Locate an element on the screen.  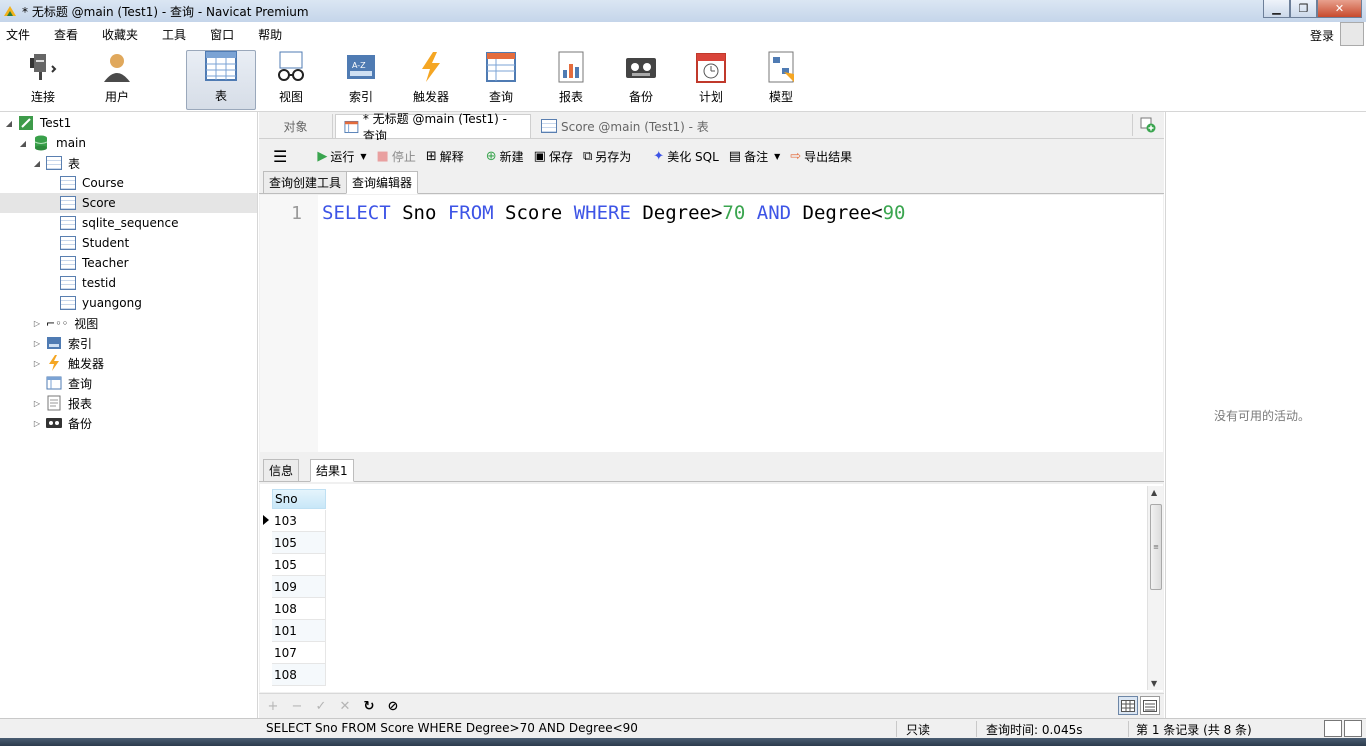
tree-queries-group: 查询 is located at coordinates (69, 383).